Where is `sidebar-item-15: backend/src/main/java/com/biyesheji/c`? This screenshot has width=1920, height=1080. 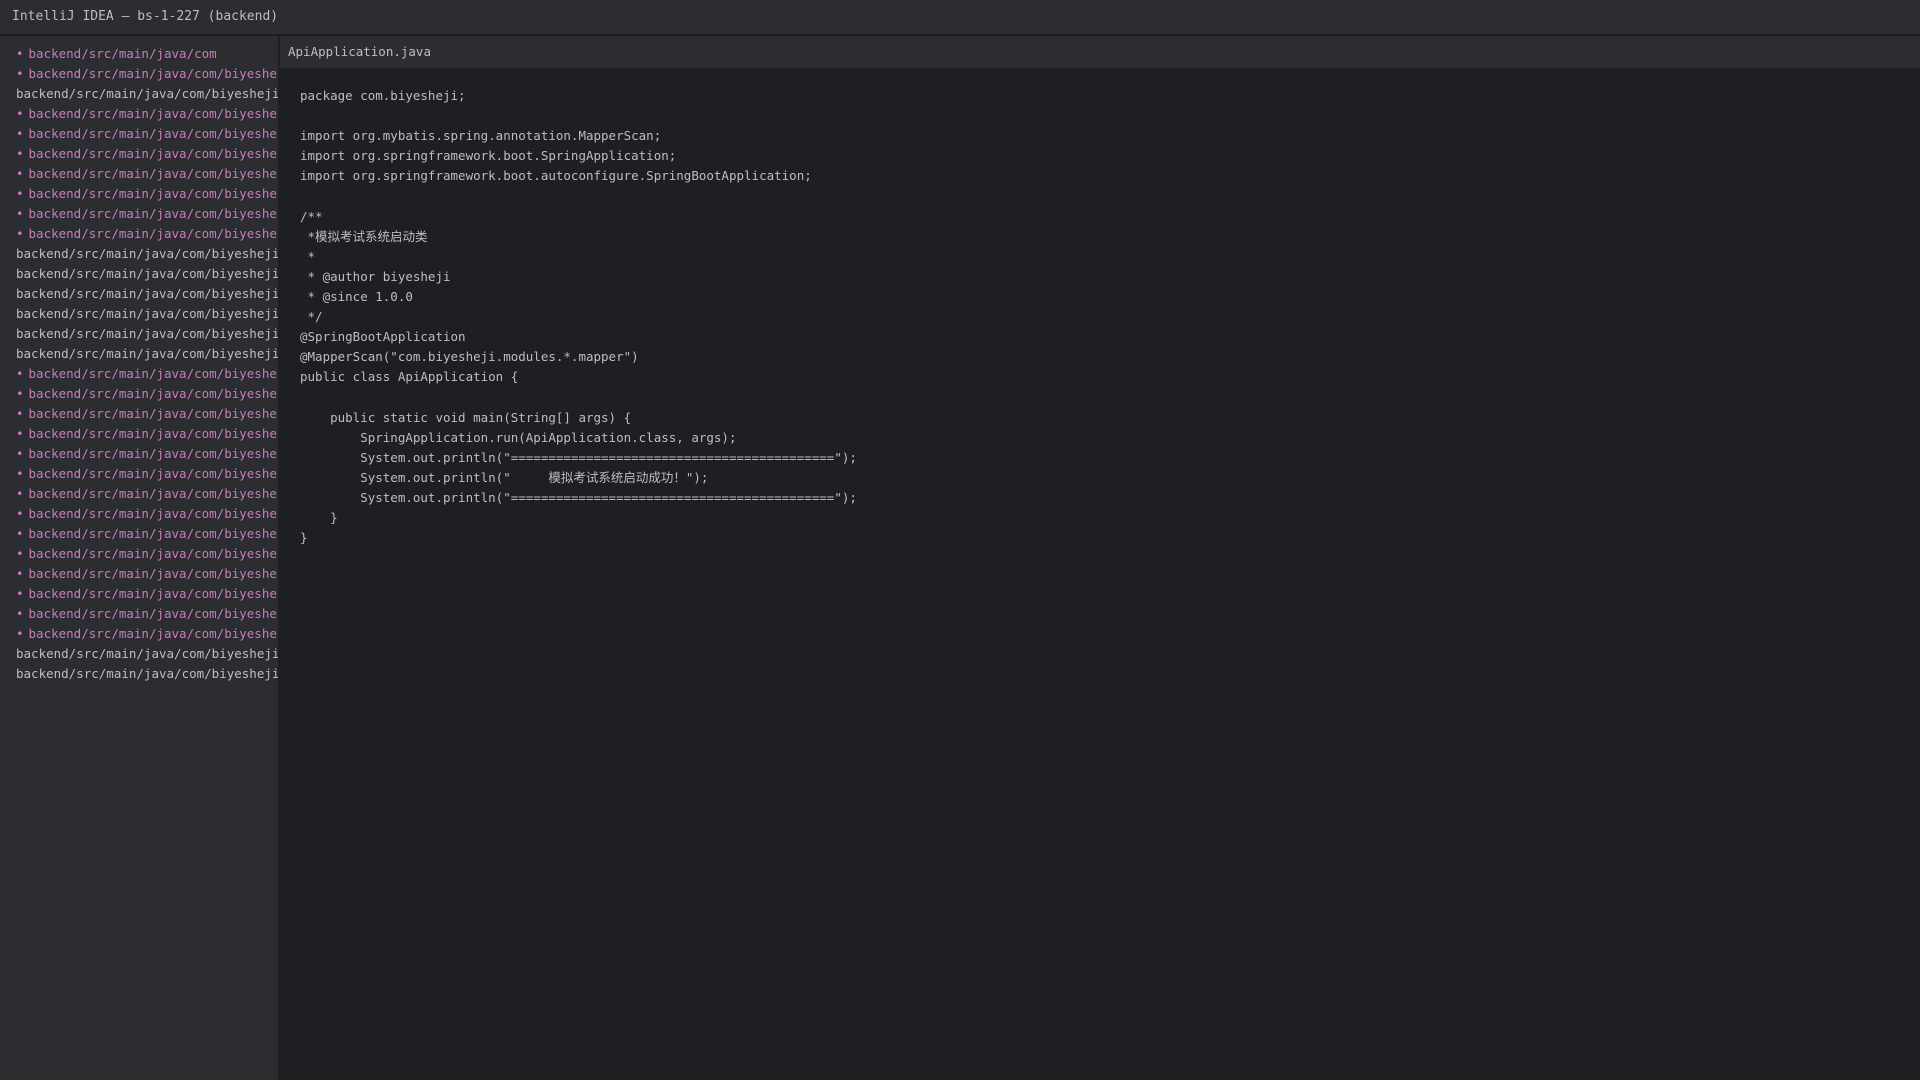 sidebar-item-15: backend/src/main/java/com/biyesheji/c is located at coordinates (147, 354).